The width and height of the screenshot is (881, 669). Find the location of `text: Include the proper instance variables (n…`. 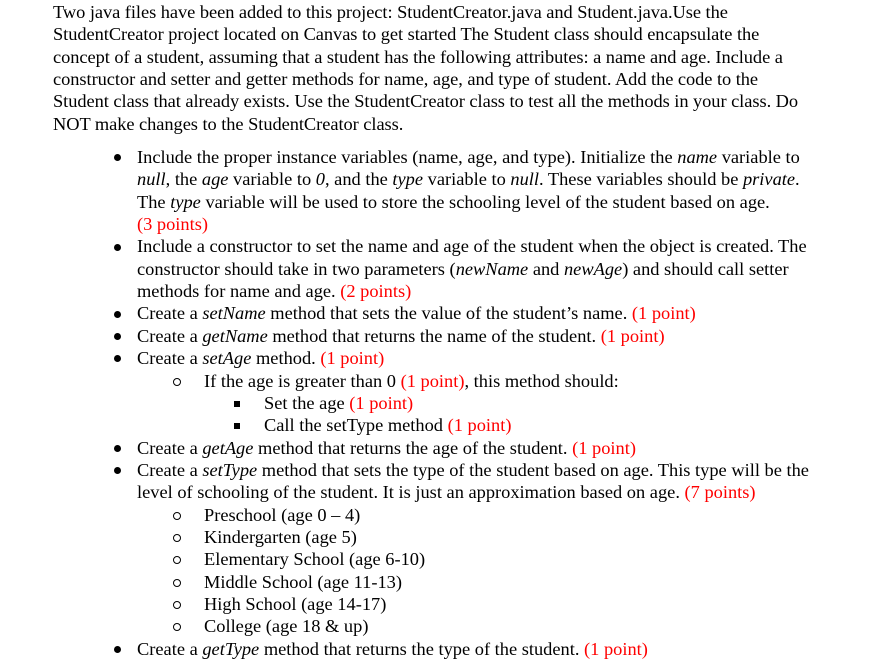

text: Include the proper instance variables (n… is located at coordinates (407, 157).